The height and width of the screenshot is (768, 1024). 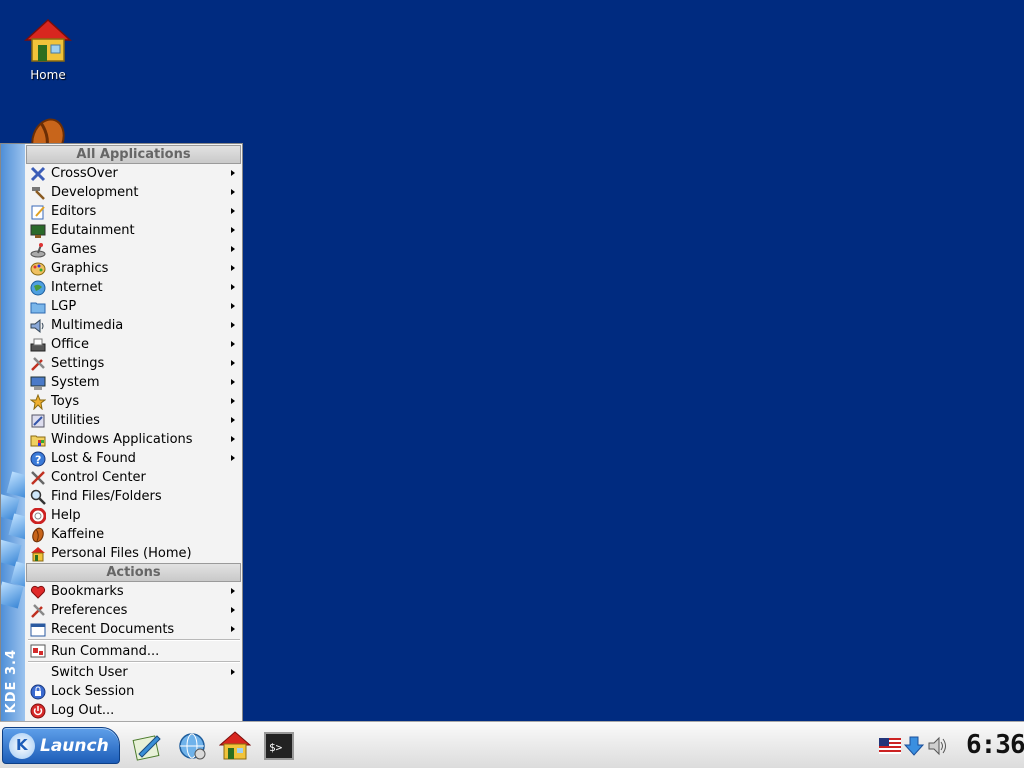 I want to click on menu-item-lock-session: Lock Session, so click(x=134, y=691).